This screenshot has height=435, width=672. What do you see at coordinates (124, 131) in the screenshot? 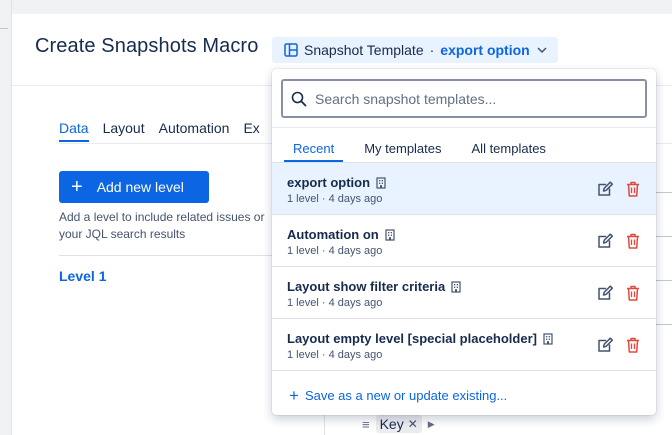
I see `tab-layout: Layout` at bounding box center [124, 131].